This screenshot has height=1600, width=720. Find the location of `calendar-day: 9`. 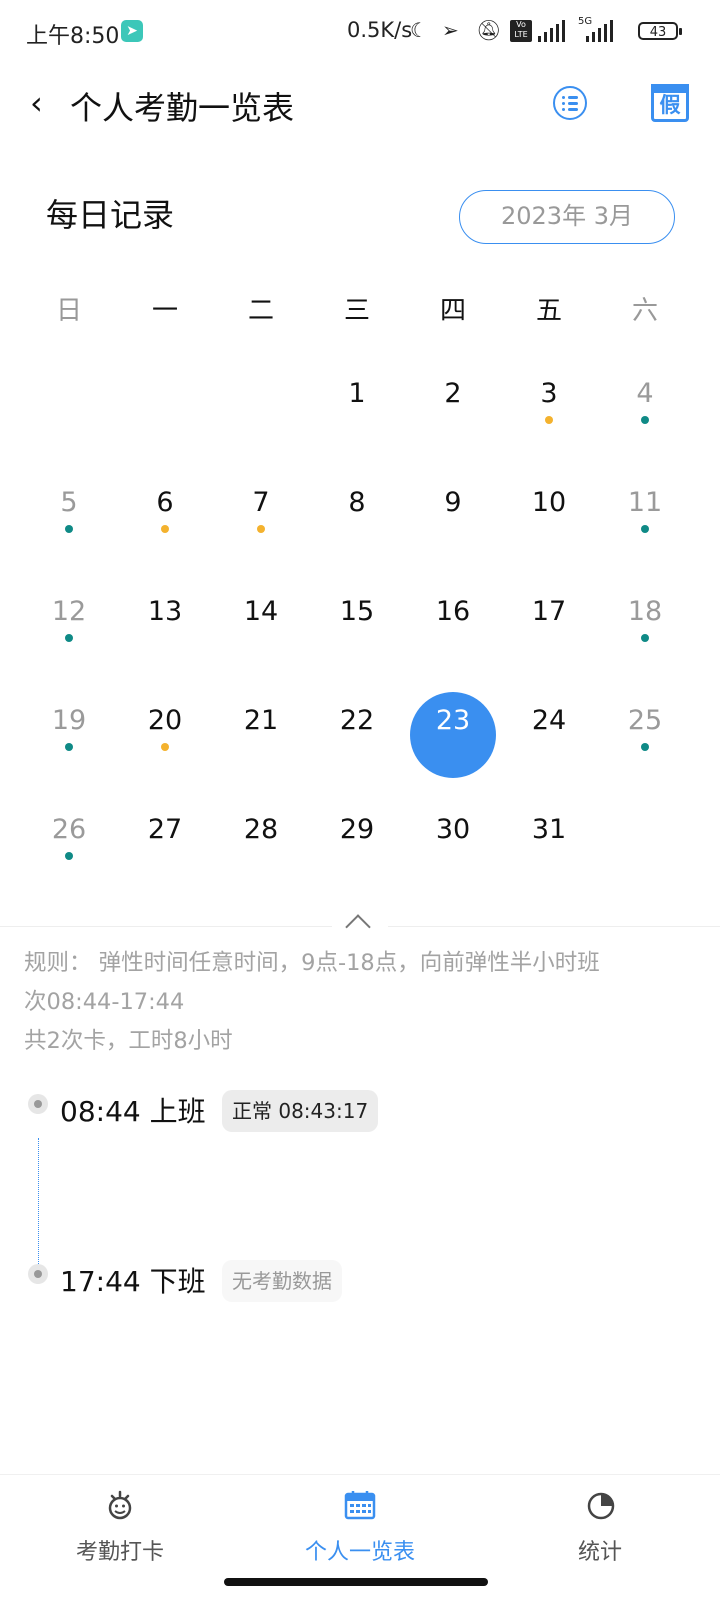

calendar-day: 9 is located at coordinates (453, 533).